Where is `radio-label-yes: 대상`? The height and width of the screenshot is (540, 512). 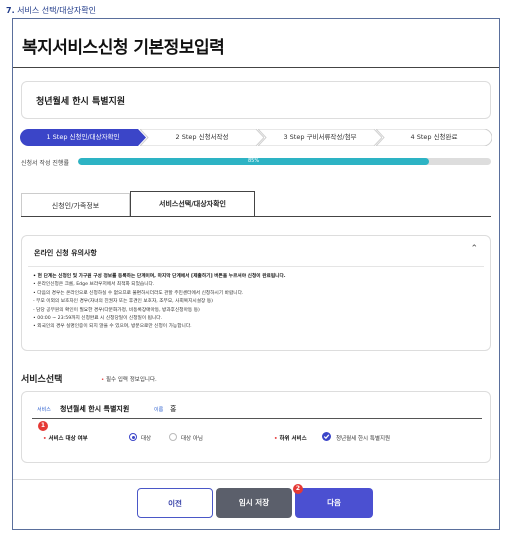
radio-label-yes: 대상 is located at coordinates (146, 439).